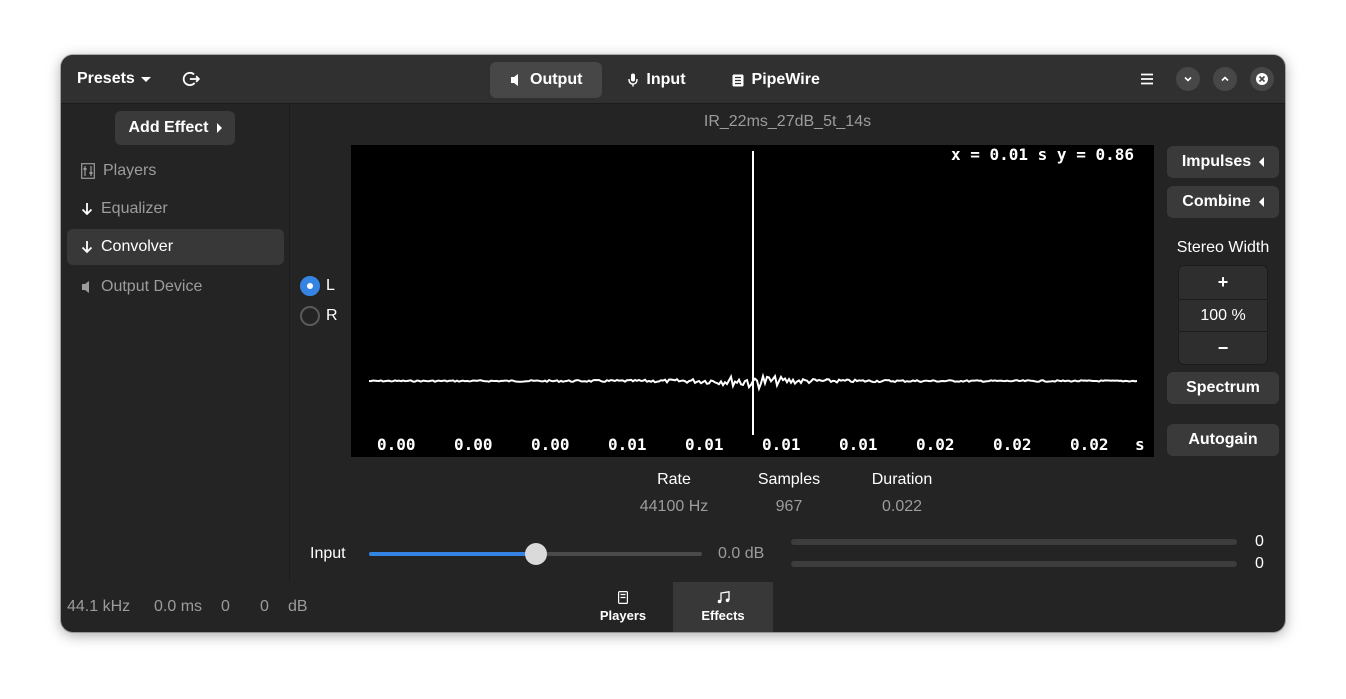 The height and width of the screenshot is (699, 1346). I want to click on slider-handle, so click(535, 554).